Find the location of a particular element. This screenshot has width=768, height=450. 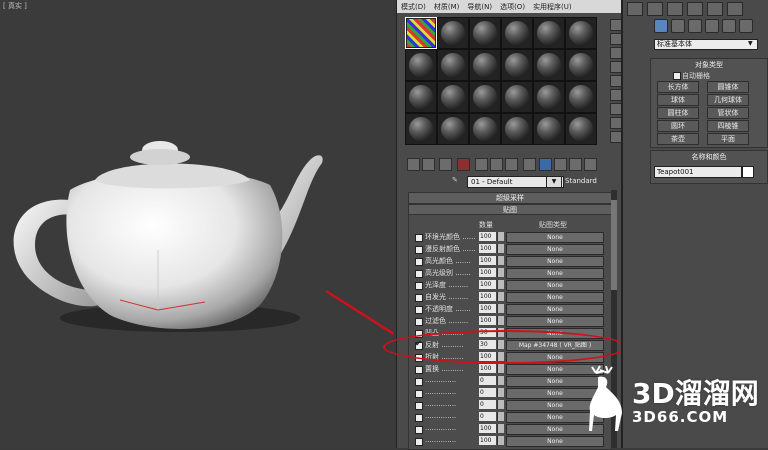

lights-icon is located at coordinates (695, 26).